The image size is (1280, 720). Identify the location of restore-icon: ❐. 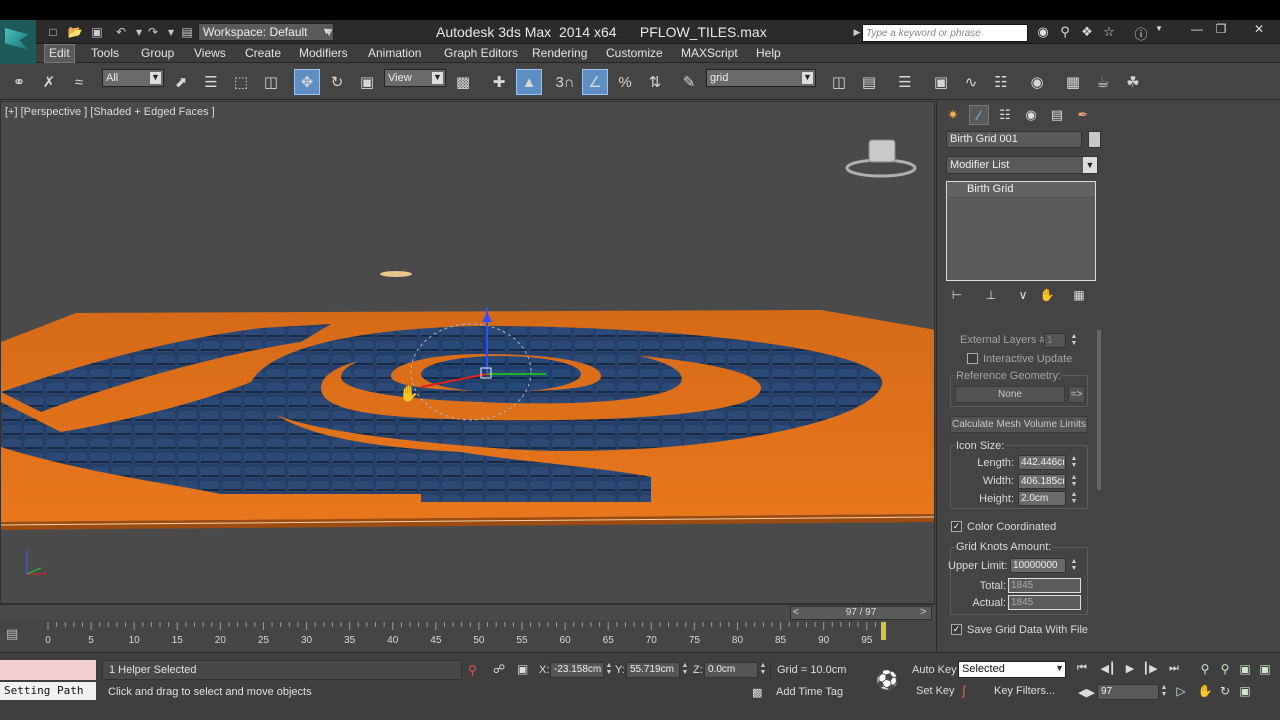
(1221, 31).